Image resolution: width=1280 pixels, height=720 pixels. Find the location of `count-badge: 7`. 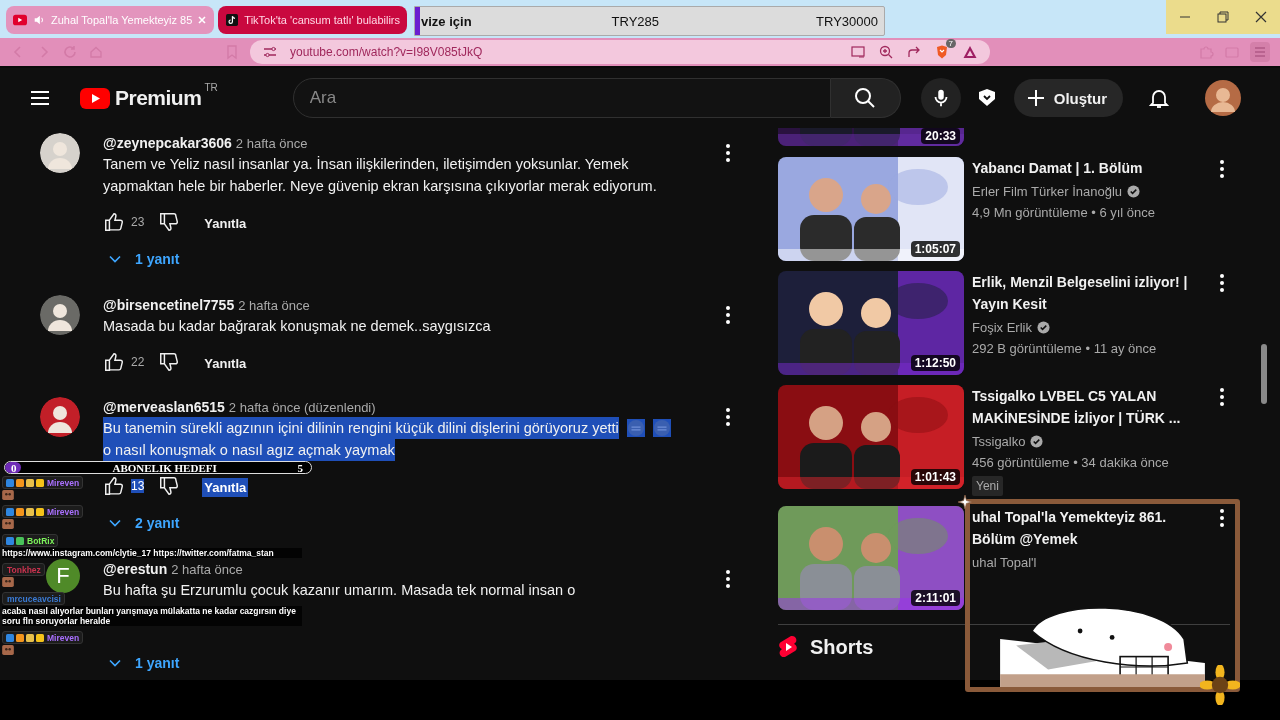

count-badge: 7 is located at coordinates (950, 43).